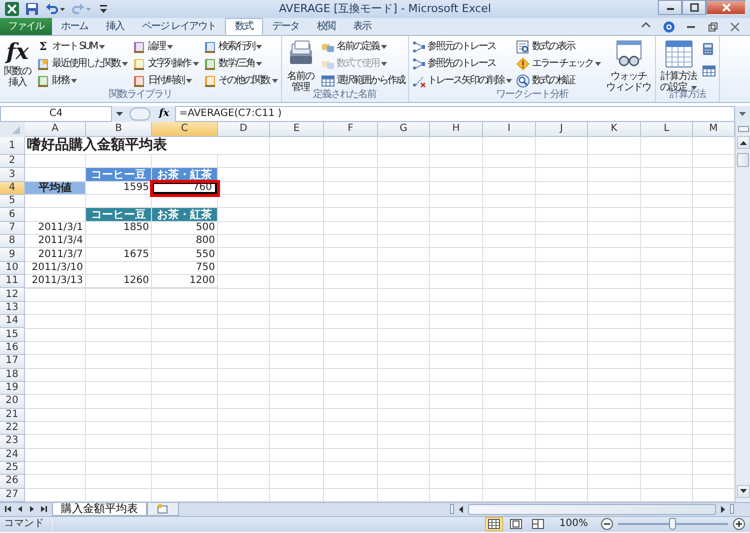 This screenshot has width=750, height=533. What do you see at coordinates (82, 63) in the screenshot?
I see `ribbon-button: 最近使用した関数` at bounding box center [82, 63].